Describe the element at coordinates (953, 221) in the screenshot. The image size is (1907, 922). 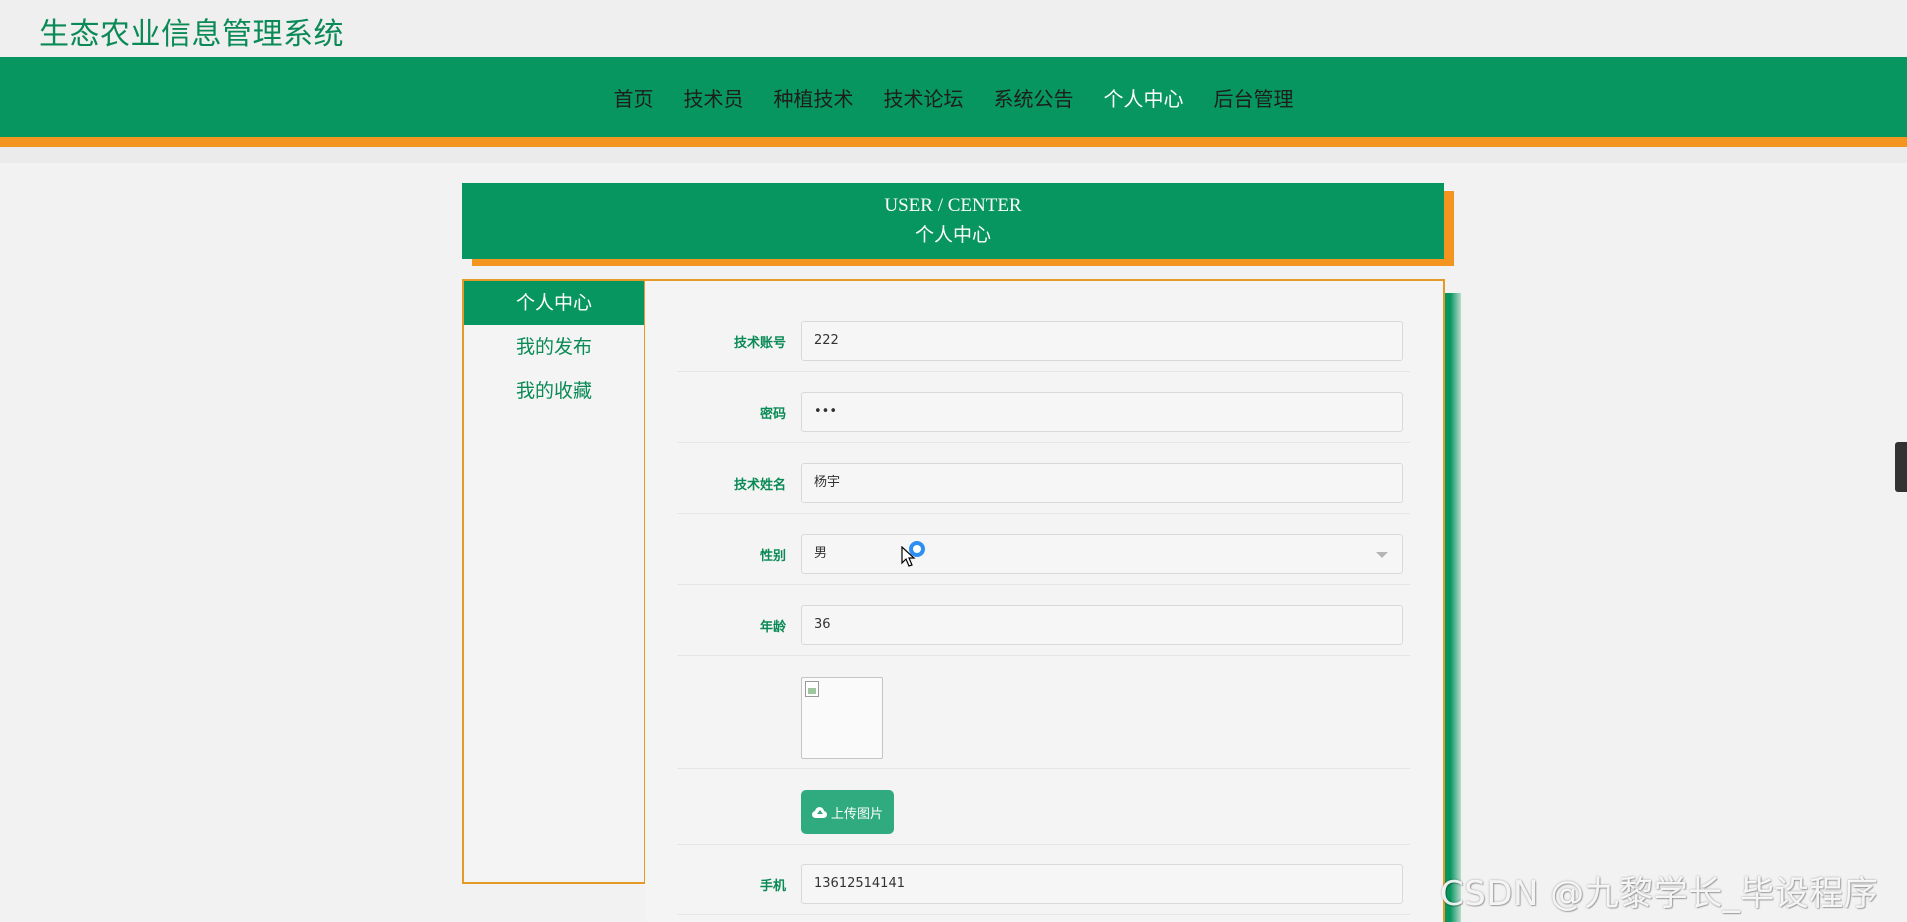
I see `section-header: USER / CENTER 个人中心` at that location.